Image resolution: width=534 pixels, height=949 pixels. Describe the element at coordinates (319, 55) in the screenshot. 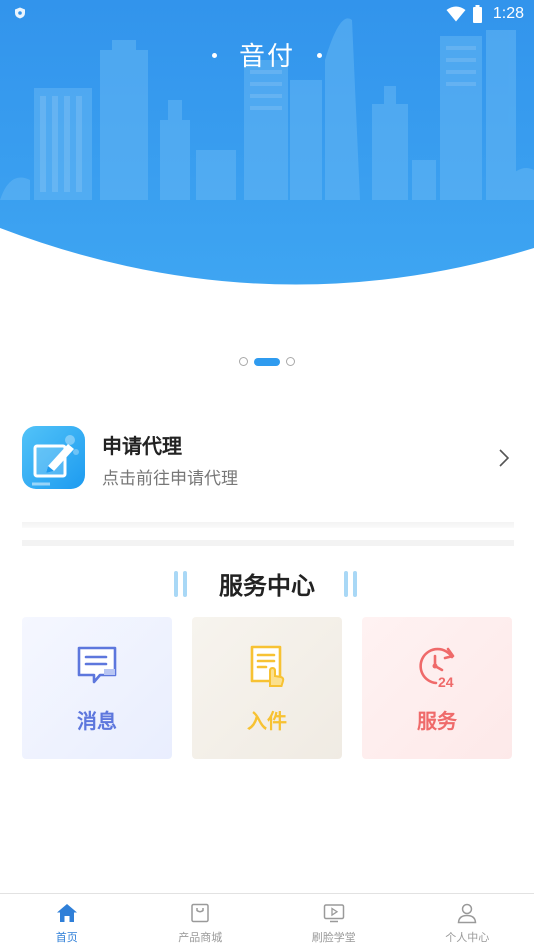

I see `title-decoration-dot` at that location.